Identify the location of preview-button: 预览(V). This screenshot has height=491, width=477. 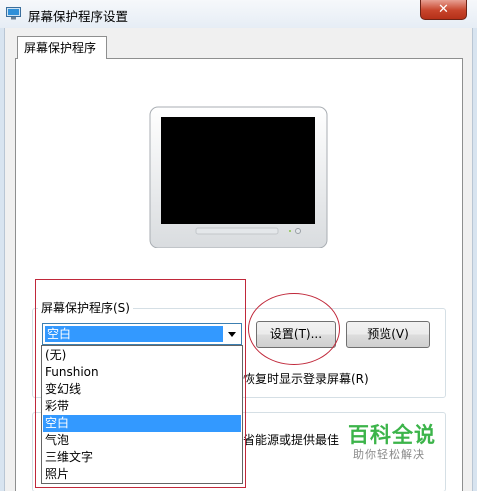
(388, 334).